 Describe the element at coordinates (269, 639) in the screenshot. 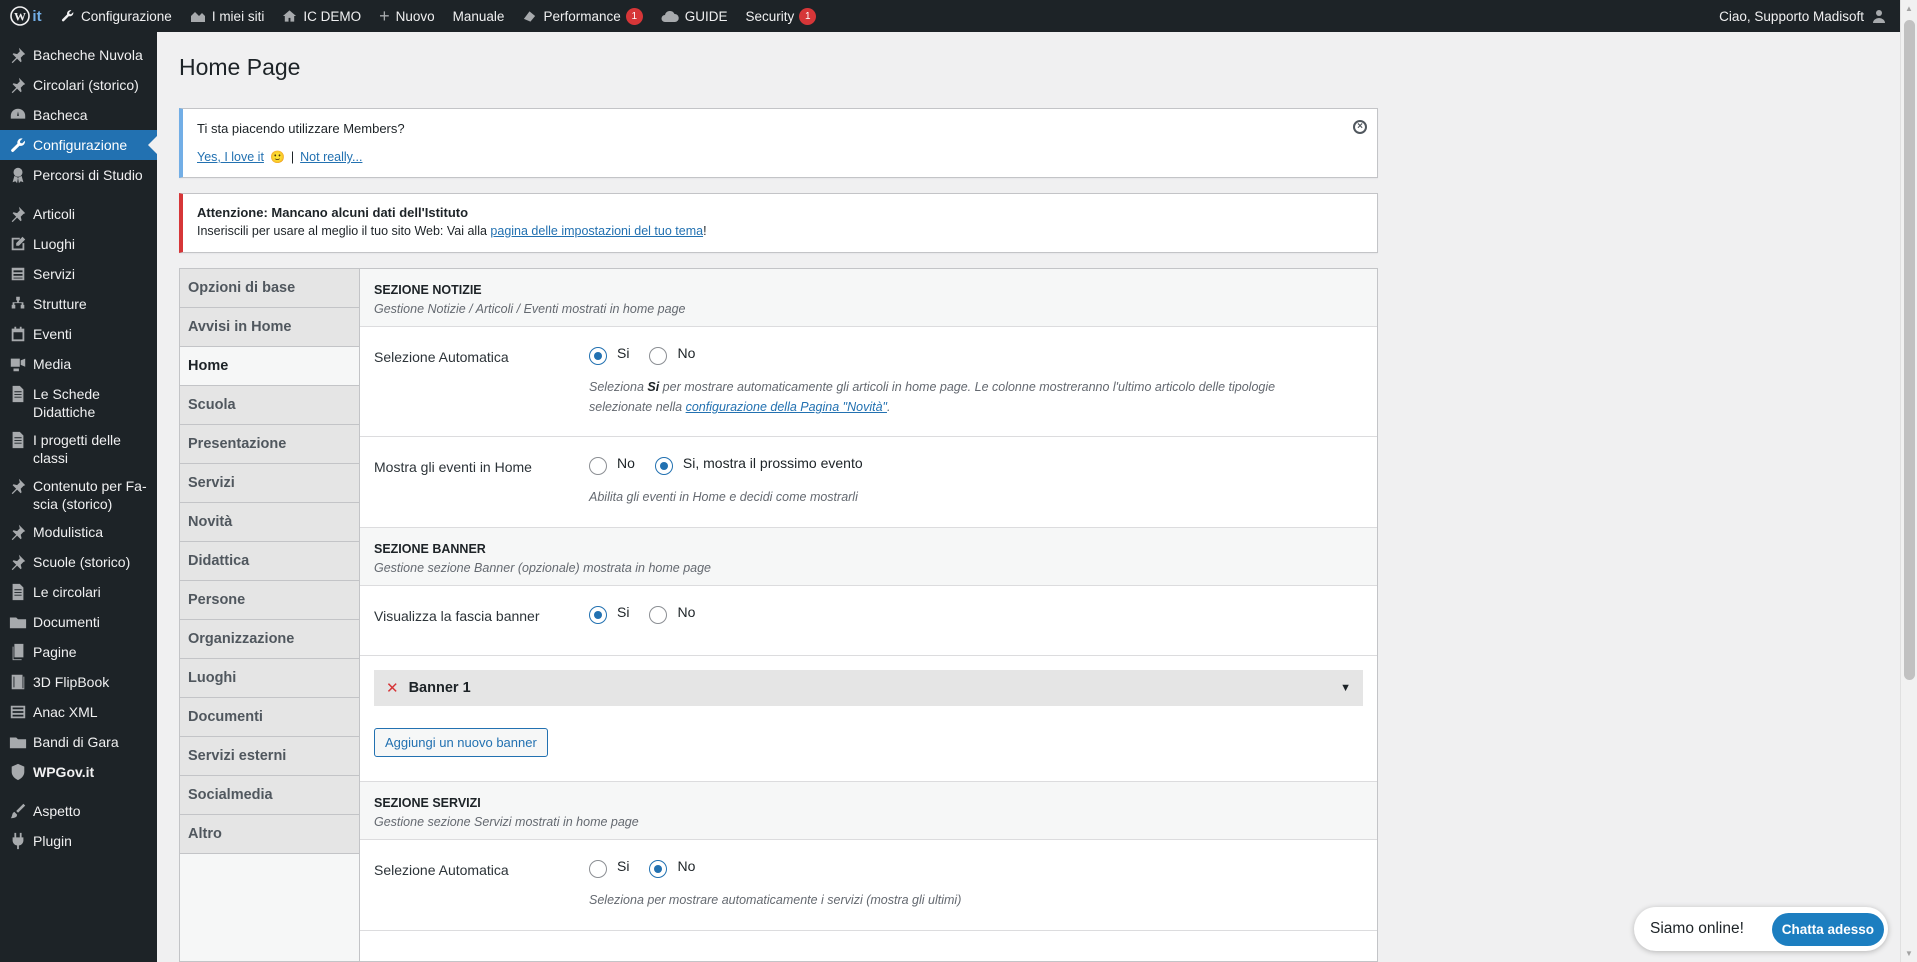

I see `tab-organizzazione: Organizzazione` at that location.